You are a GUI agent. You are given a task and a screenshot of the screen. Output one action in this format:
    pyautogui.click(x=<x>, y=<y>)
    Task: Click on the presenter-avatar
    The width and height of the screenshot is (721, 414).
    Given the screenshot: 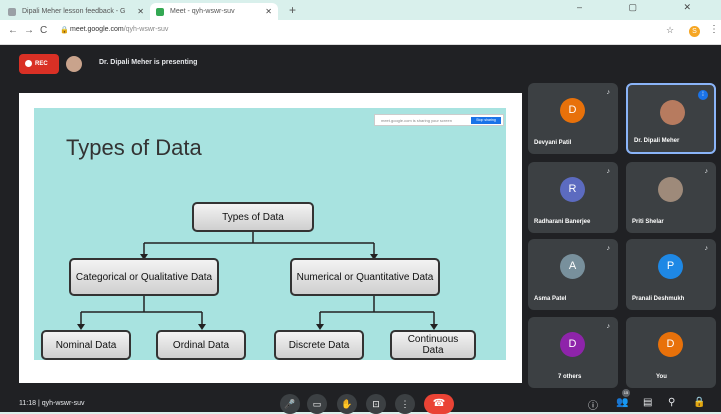 What is the action you would take?
    pyautogui.click(x=74, y=64)
    